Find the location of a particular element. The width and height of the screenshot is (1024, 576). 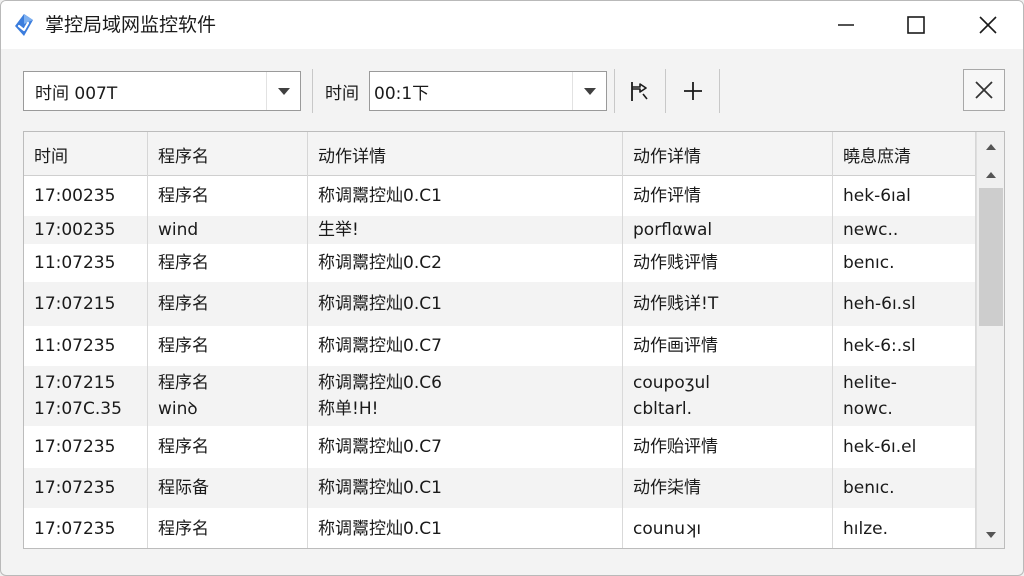

cell-info: newc.. is located at coordinates (904, 230).